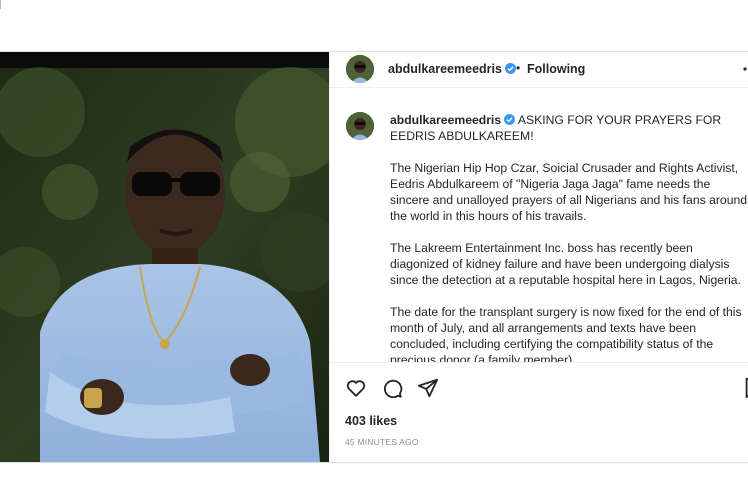 The width and height of the screenshot is (748, 494). I want to click on avatar-image, so click(360, 69).